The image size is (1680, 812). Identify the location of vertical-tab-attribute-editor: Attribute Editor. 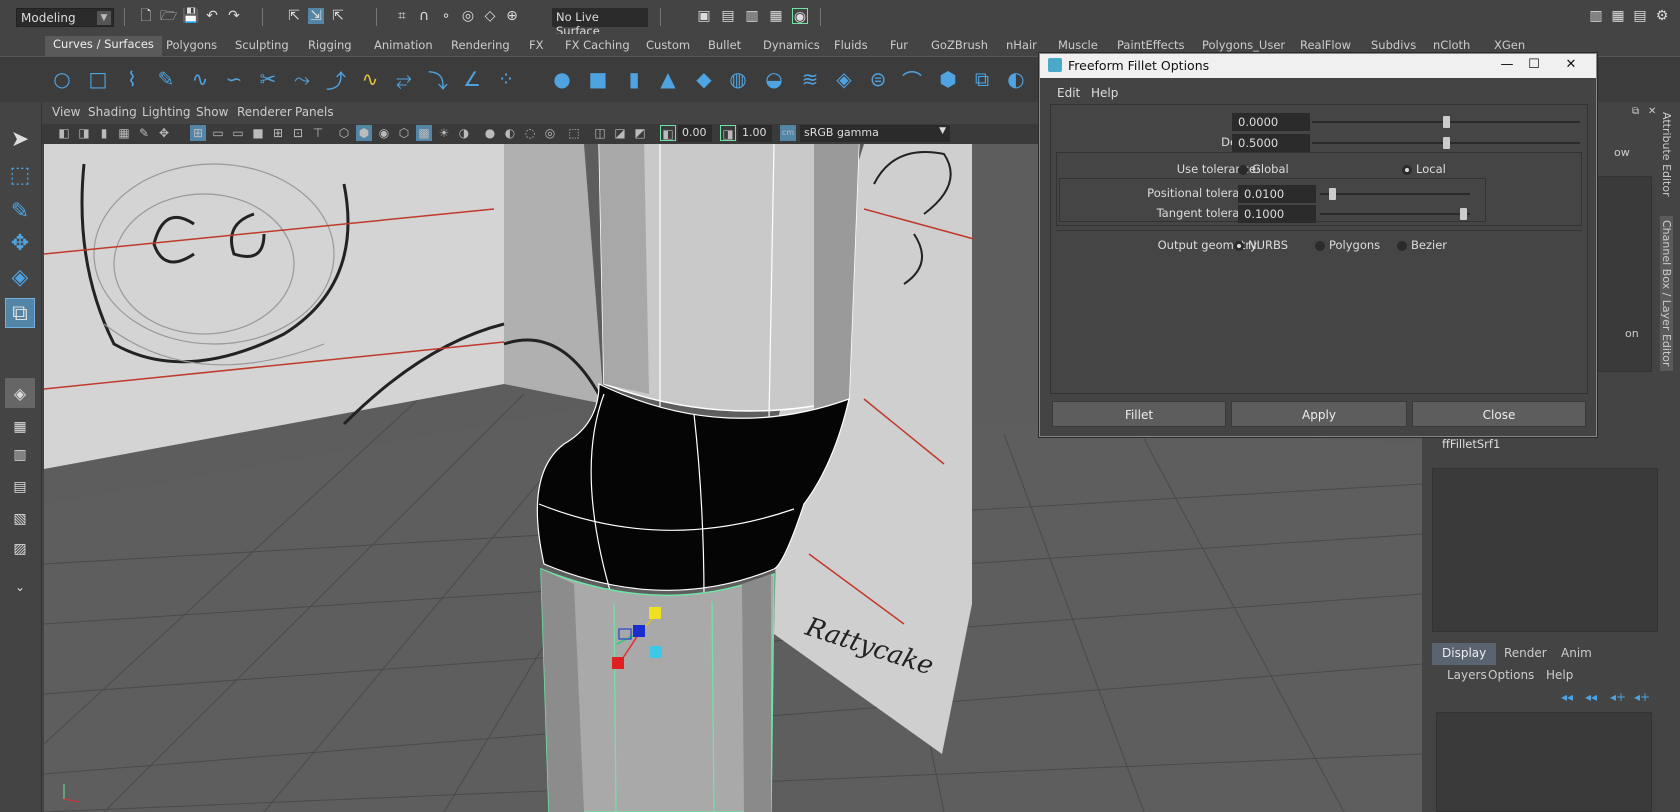
(1666, 154).